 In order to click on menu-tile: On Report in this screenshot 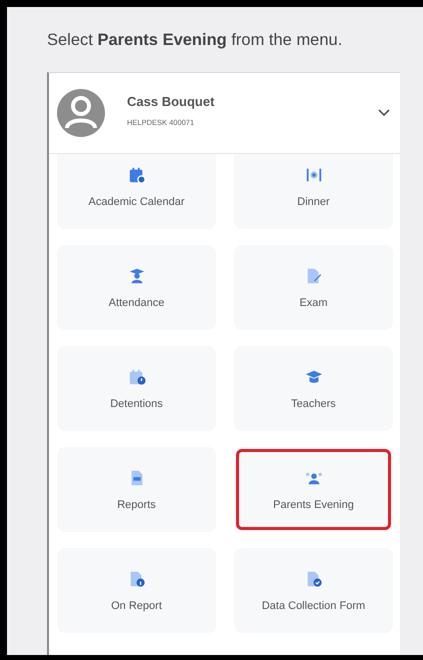, I will do `click(136, 590)`.